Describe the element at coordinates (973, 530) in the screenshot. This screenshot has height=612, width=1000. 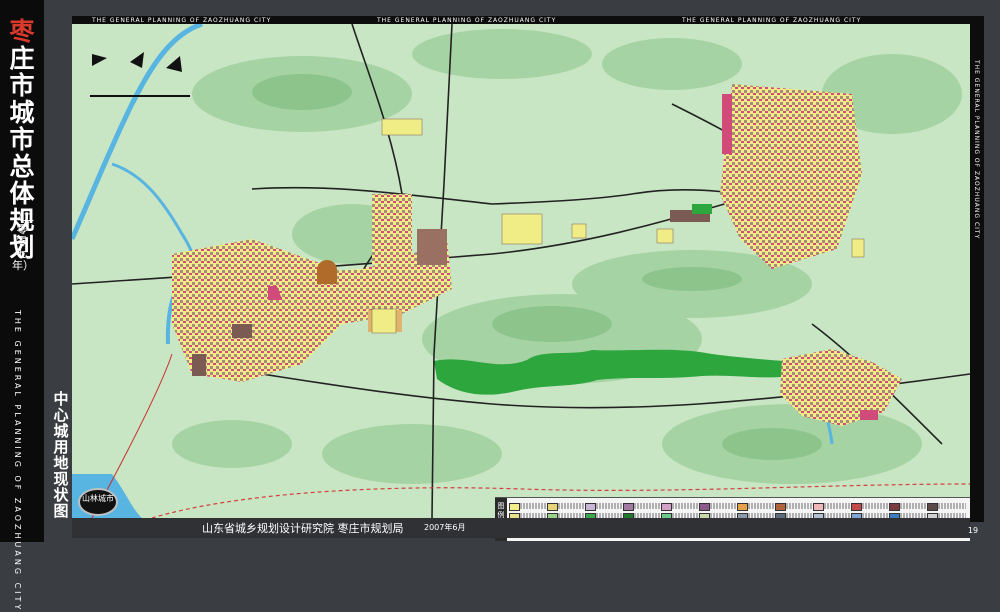
I see `page-number: 19` at that location.